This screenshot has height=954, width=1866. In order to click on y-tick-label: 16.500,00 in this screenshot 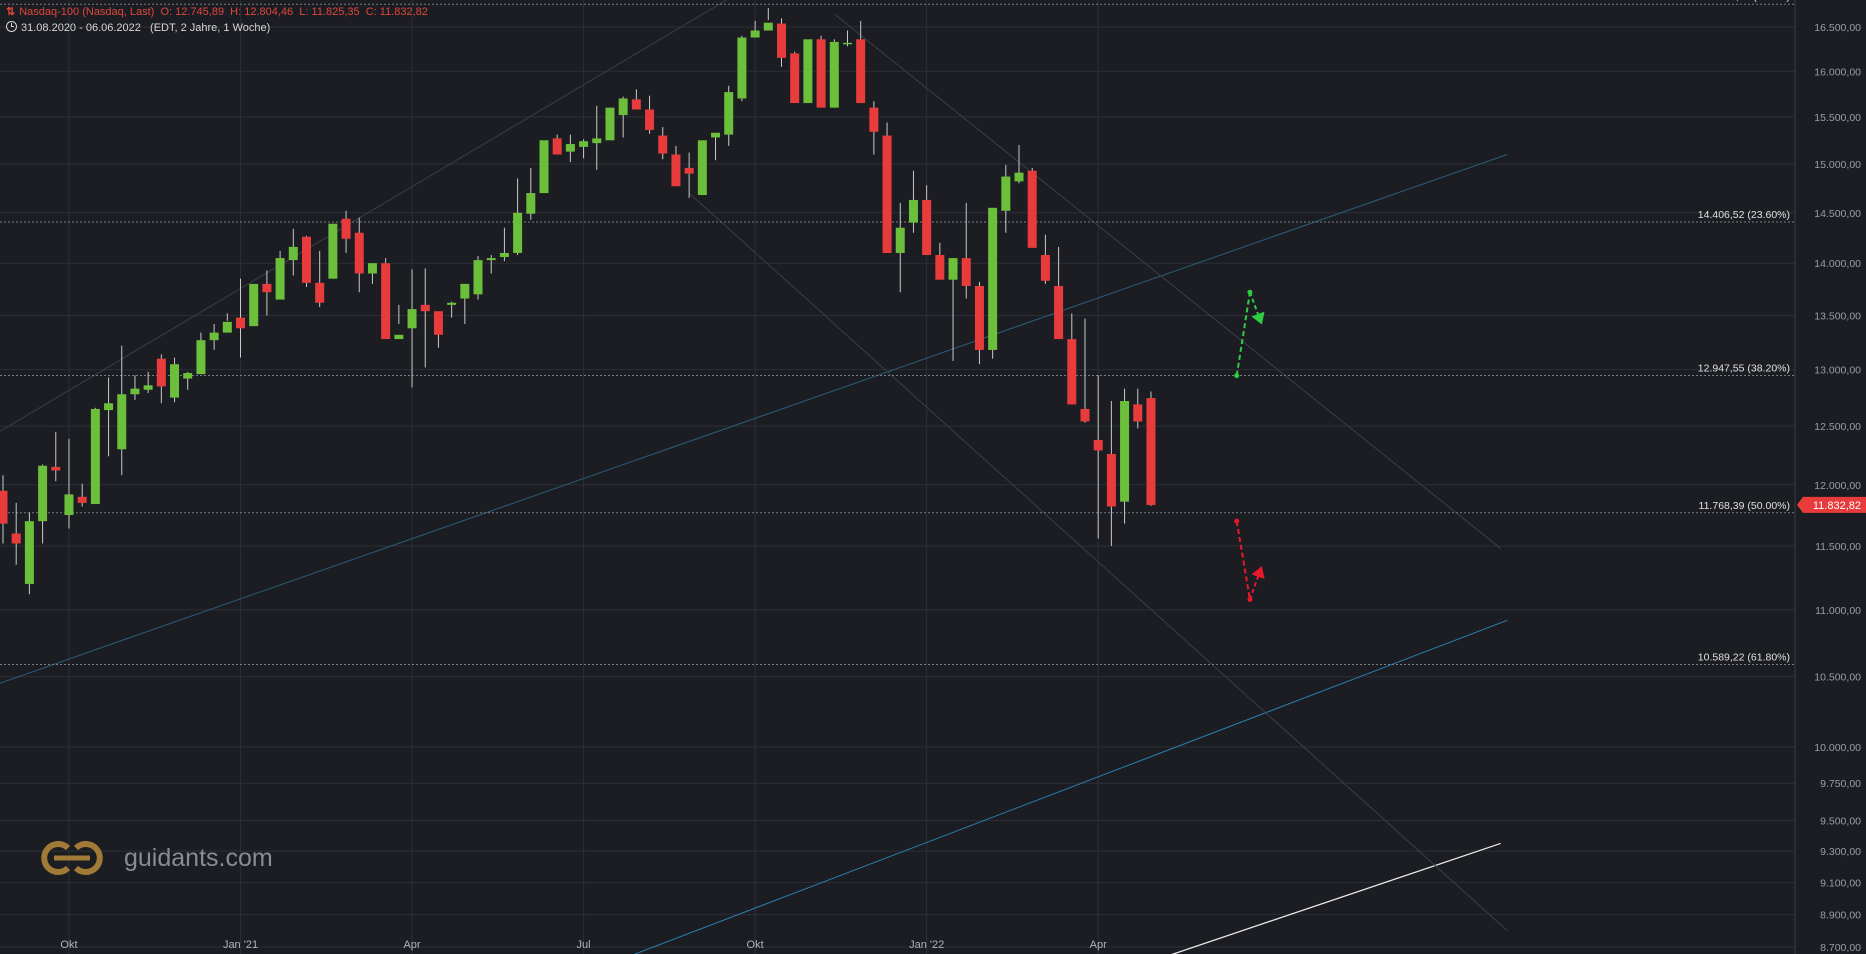, I will do `click(1837, 28)`.